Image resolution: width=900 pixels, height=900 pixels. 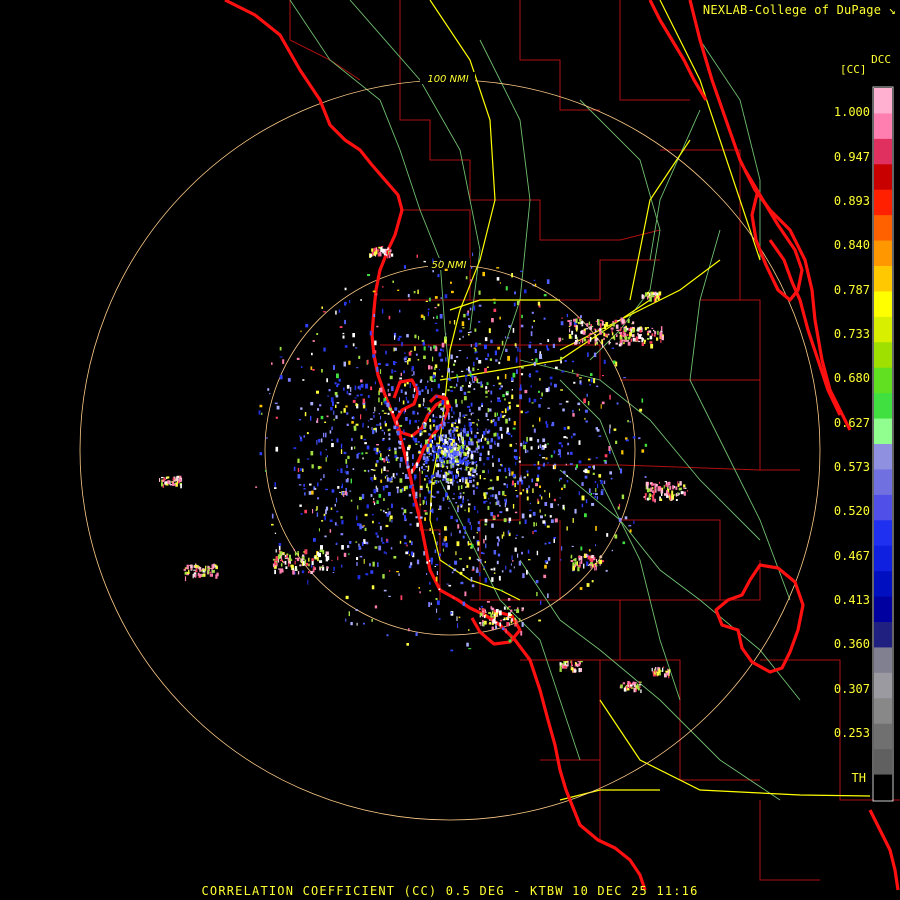 I want to click on scale-label: 0.573, so click(x=851, y=467).